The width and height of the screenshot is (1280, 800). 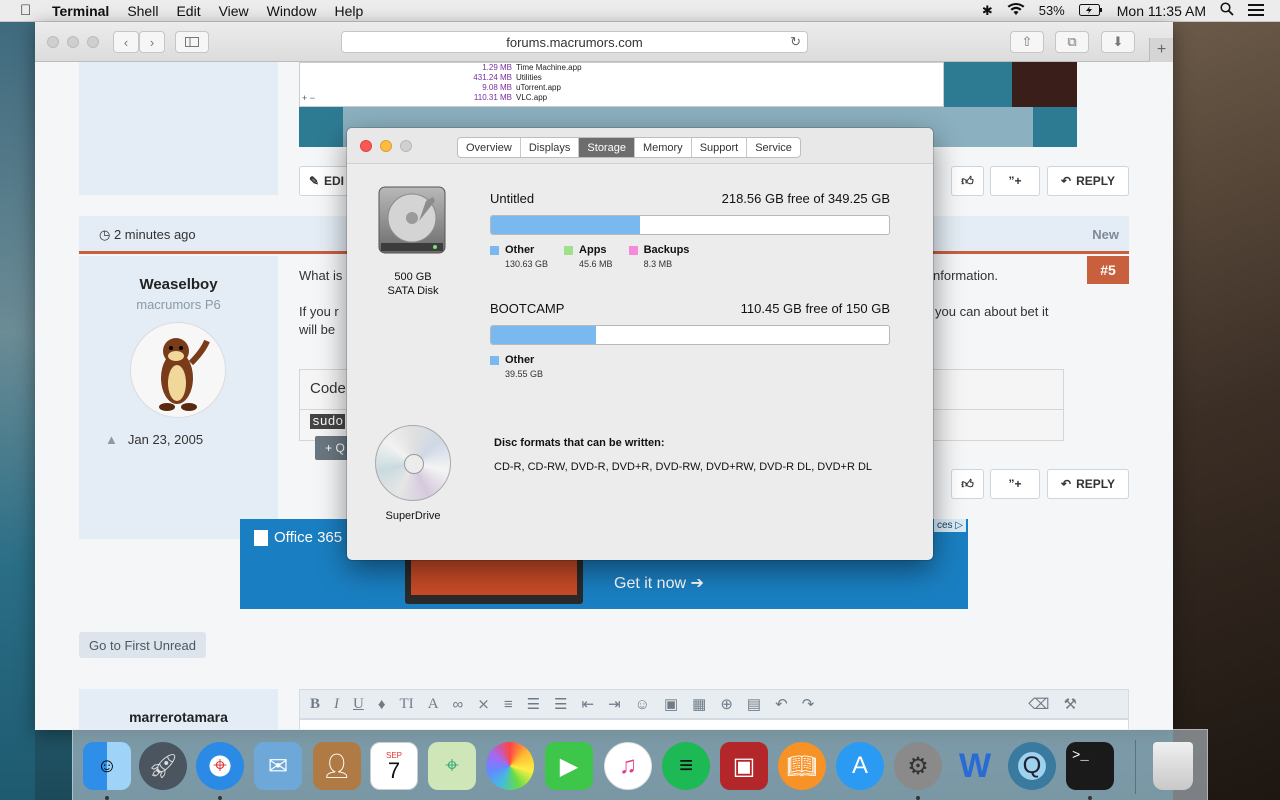 What do you see at coordinates (489, 147) in the screenshot?
I see `tab-overview: Overview` at bounding box center [489, 147].